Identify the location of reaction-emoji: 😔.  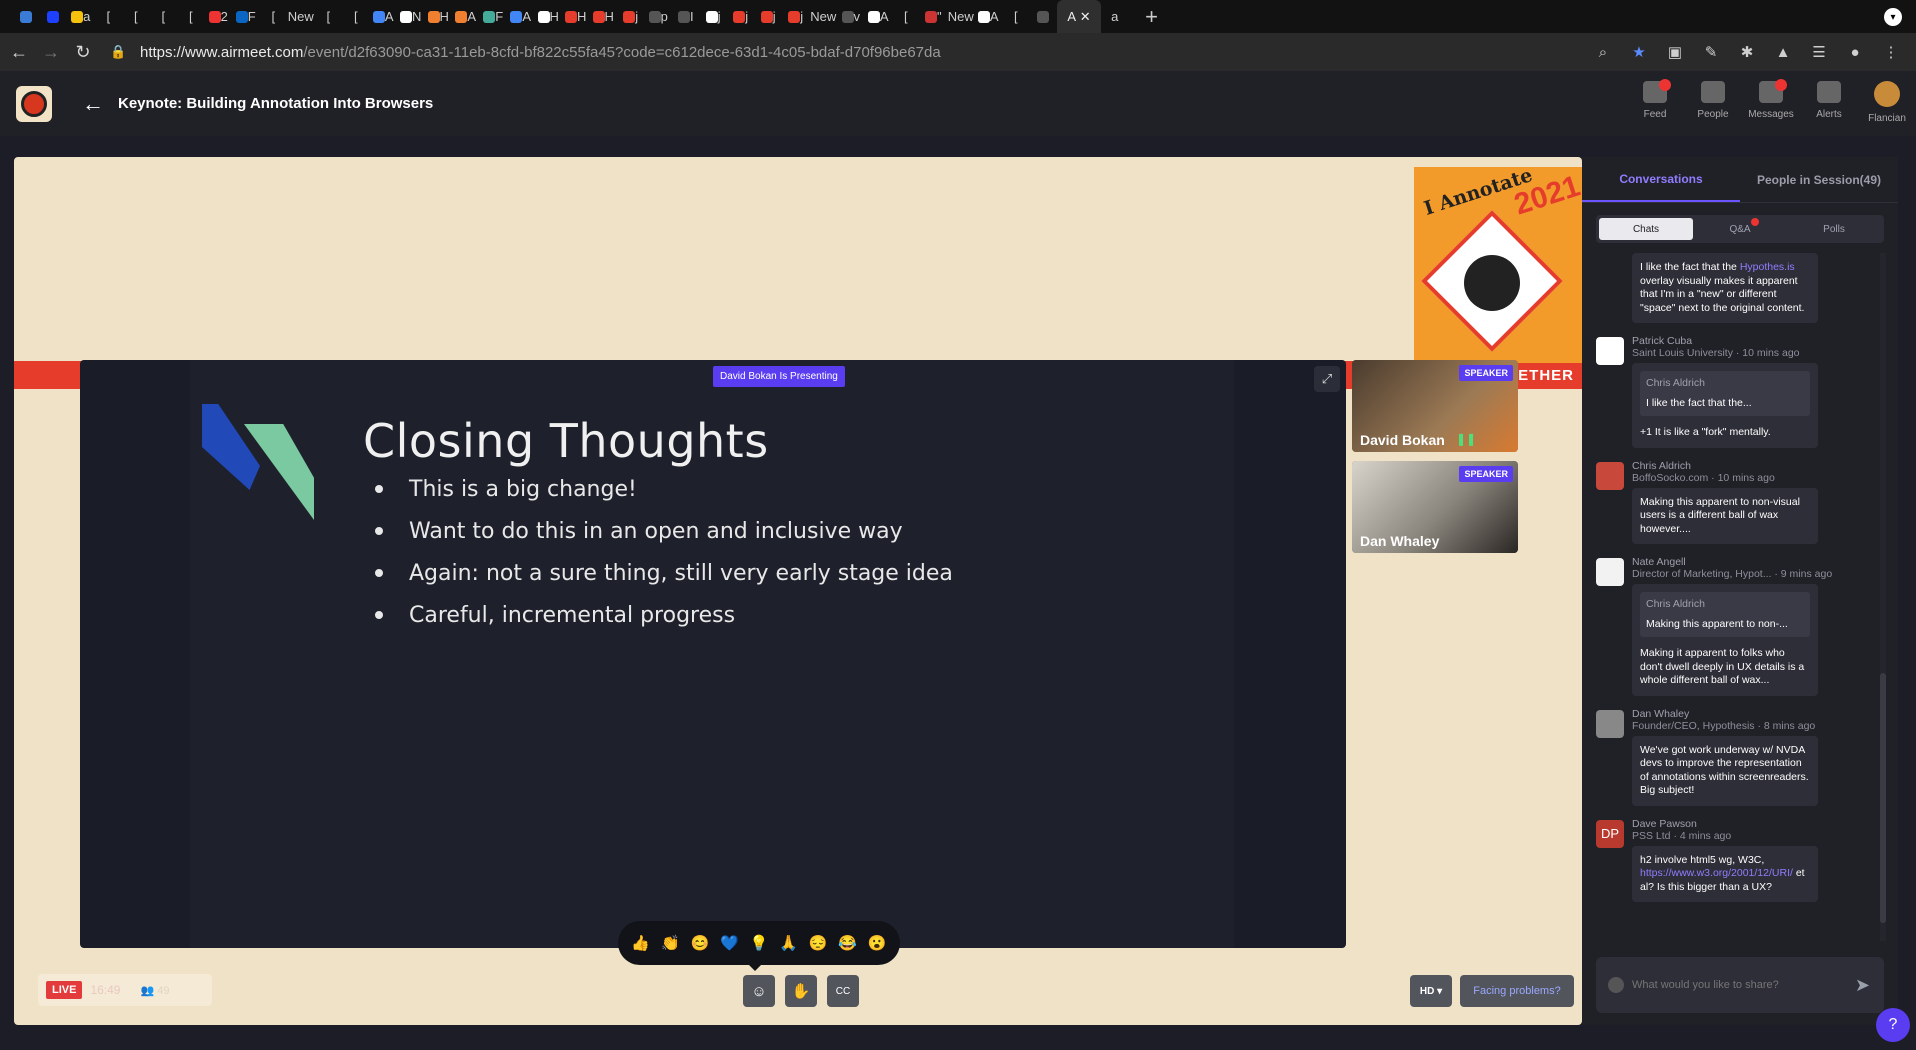
(818, 943).